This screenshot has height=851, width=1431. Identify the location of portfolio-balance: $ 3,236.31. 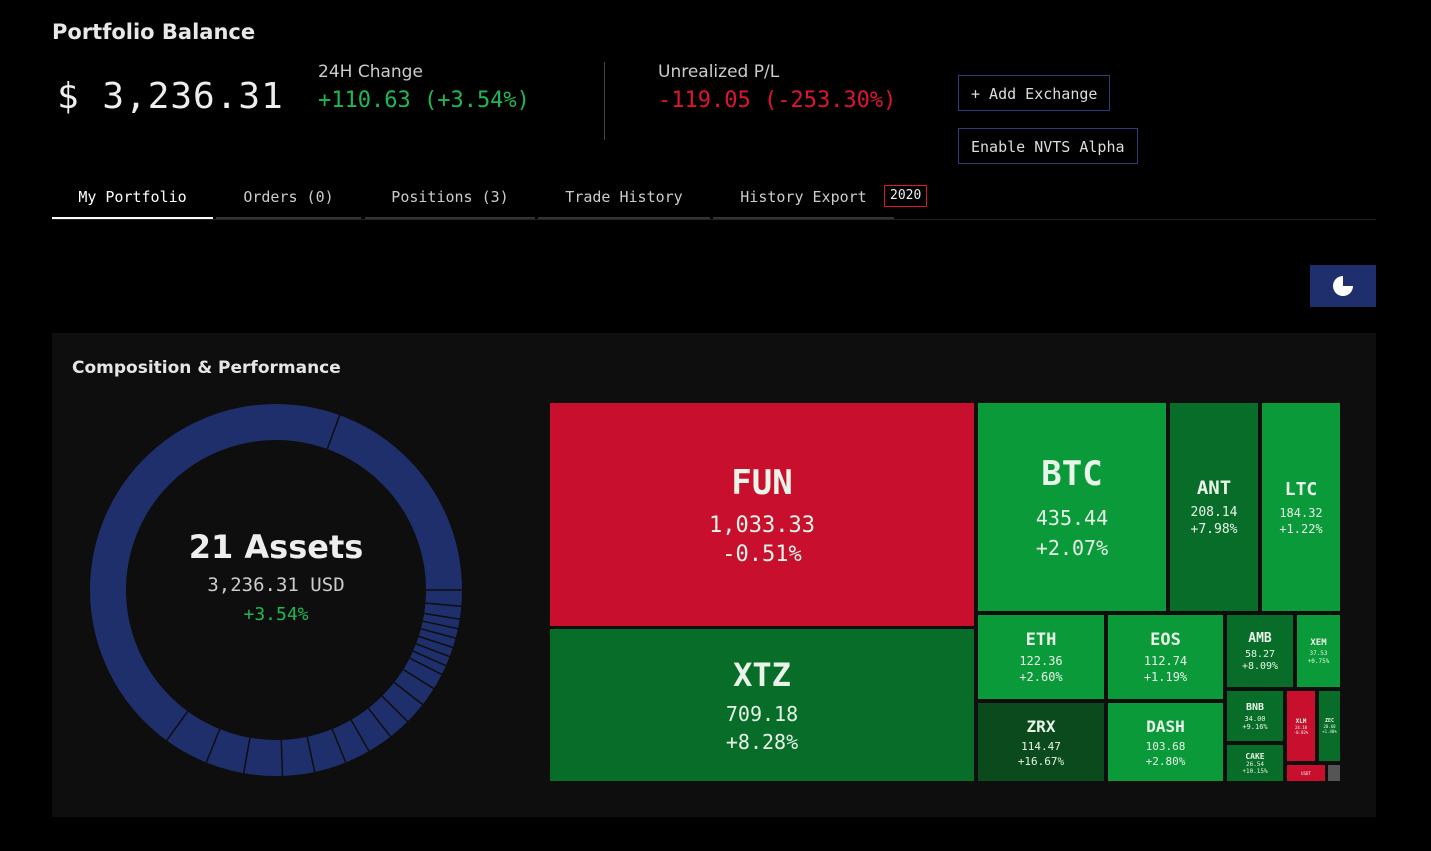
(170, 96).